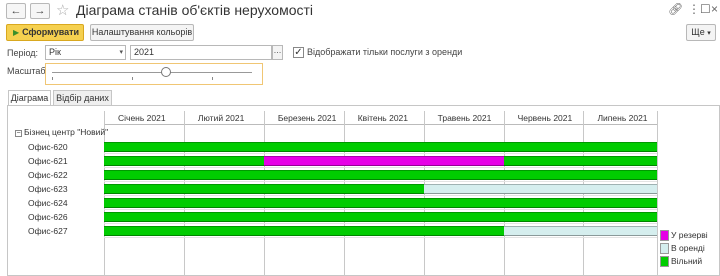  What do you see at coordinates (85, 52) in the screenshot?
I see `period-type-select: Рік ▾` at bounding box center [85, 52].